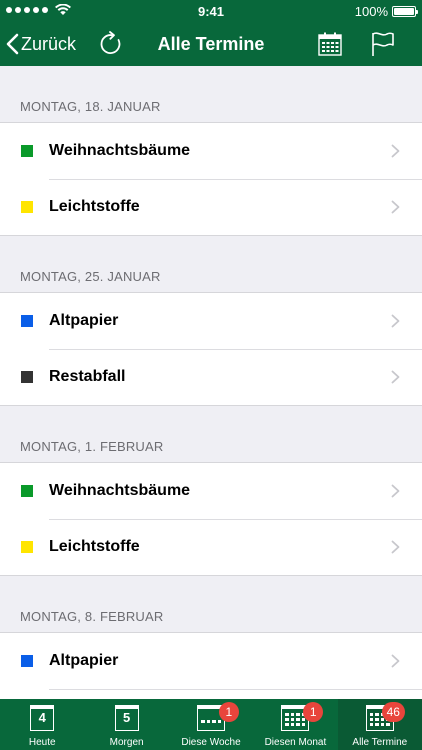 Image resolution: width=422 pixels, height=750 pixels. I want to click on battery-icon, so click(405, 11).